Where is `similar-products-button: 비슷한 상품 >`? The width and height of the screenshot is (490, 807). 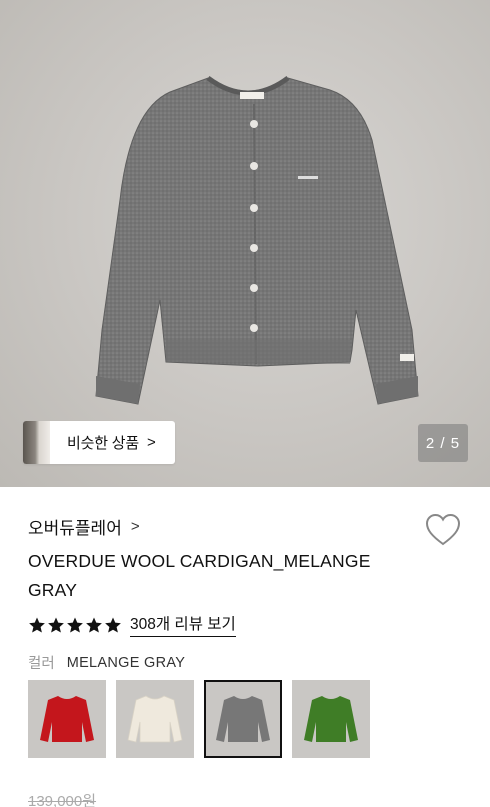
similar-products-button: 비슷한 상품 > is located at coordinates (99, 442).